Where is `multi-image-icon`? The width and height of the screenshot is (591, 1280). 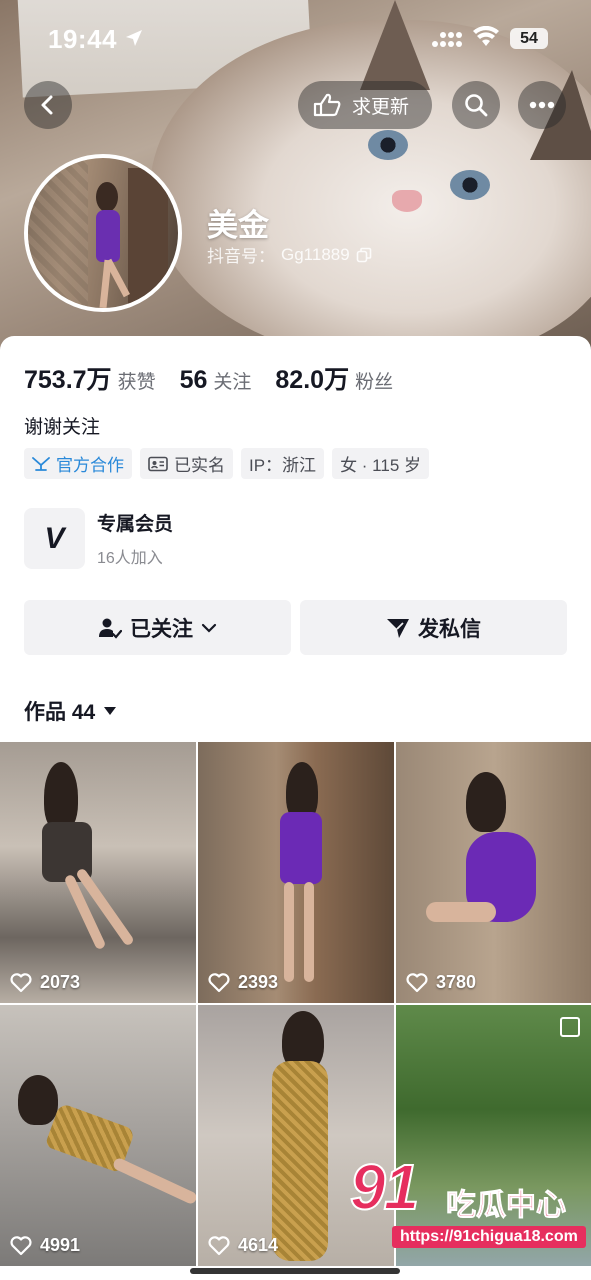 multi-image-icon is located at coordinates (570, 1027).